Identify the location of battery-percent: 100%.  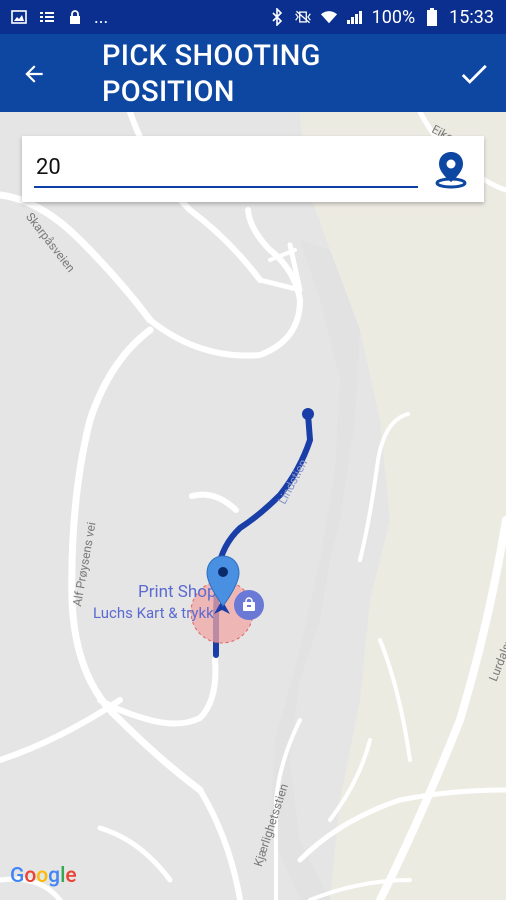
(393, 17).